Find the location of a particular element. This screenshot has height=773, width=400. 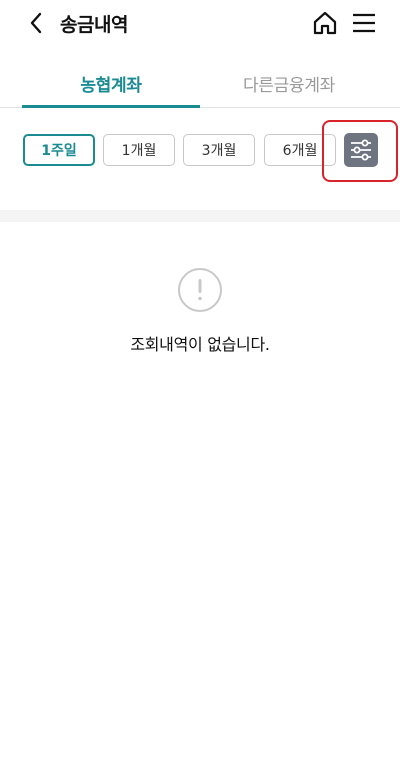

account-tabs: 농협계좌 다른금융계좌 is located at coordinates (200, 83).